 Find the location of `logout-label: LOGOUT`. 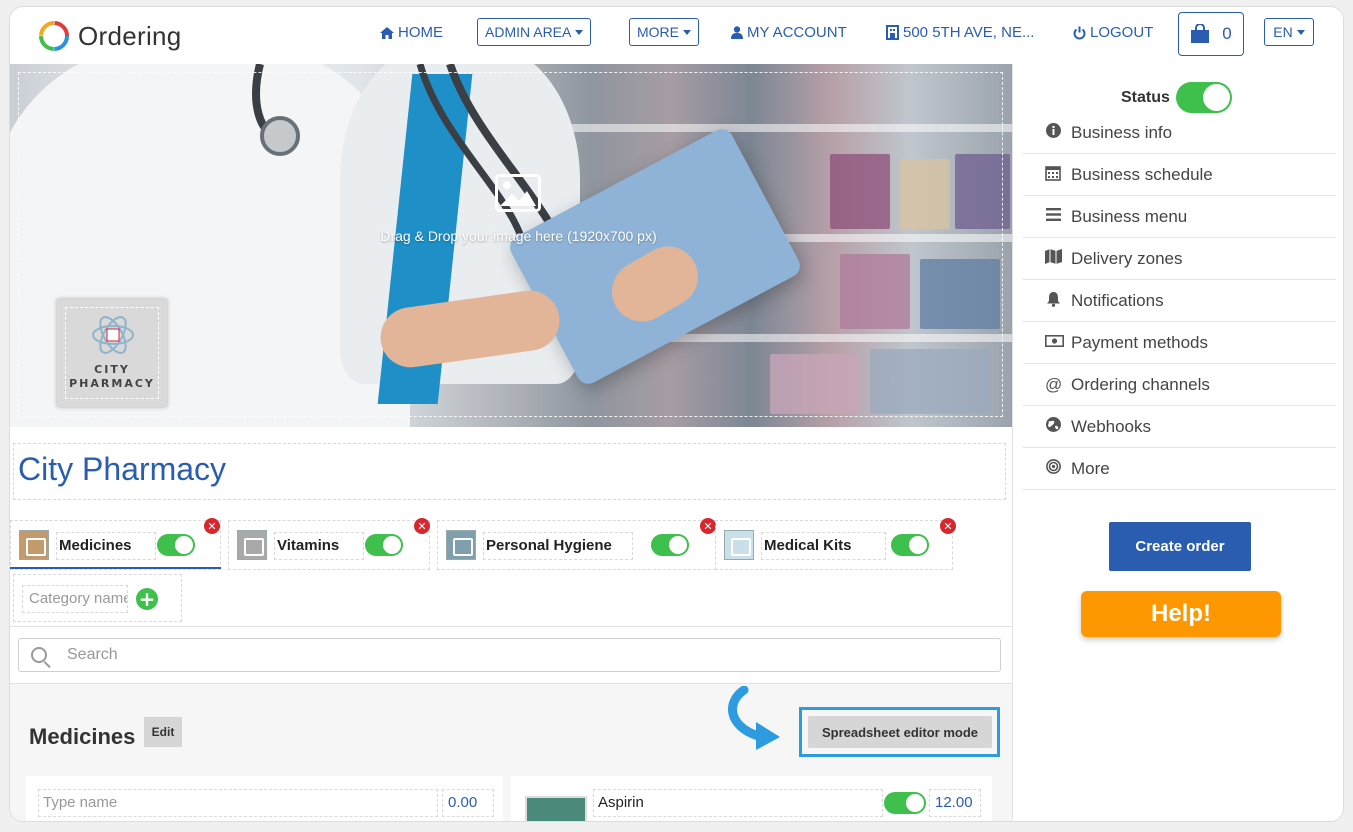

logout-label: LOGOUT is located at coordinates (1122, 32).